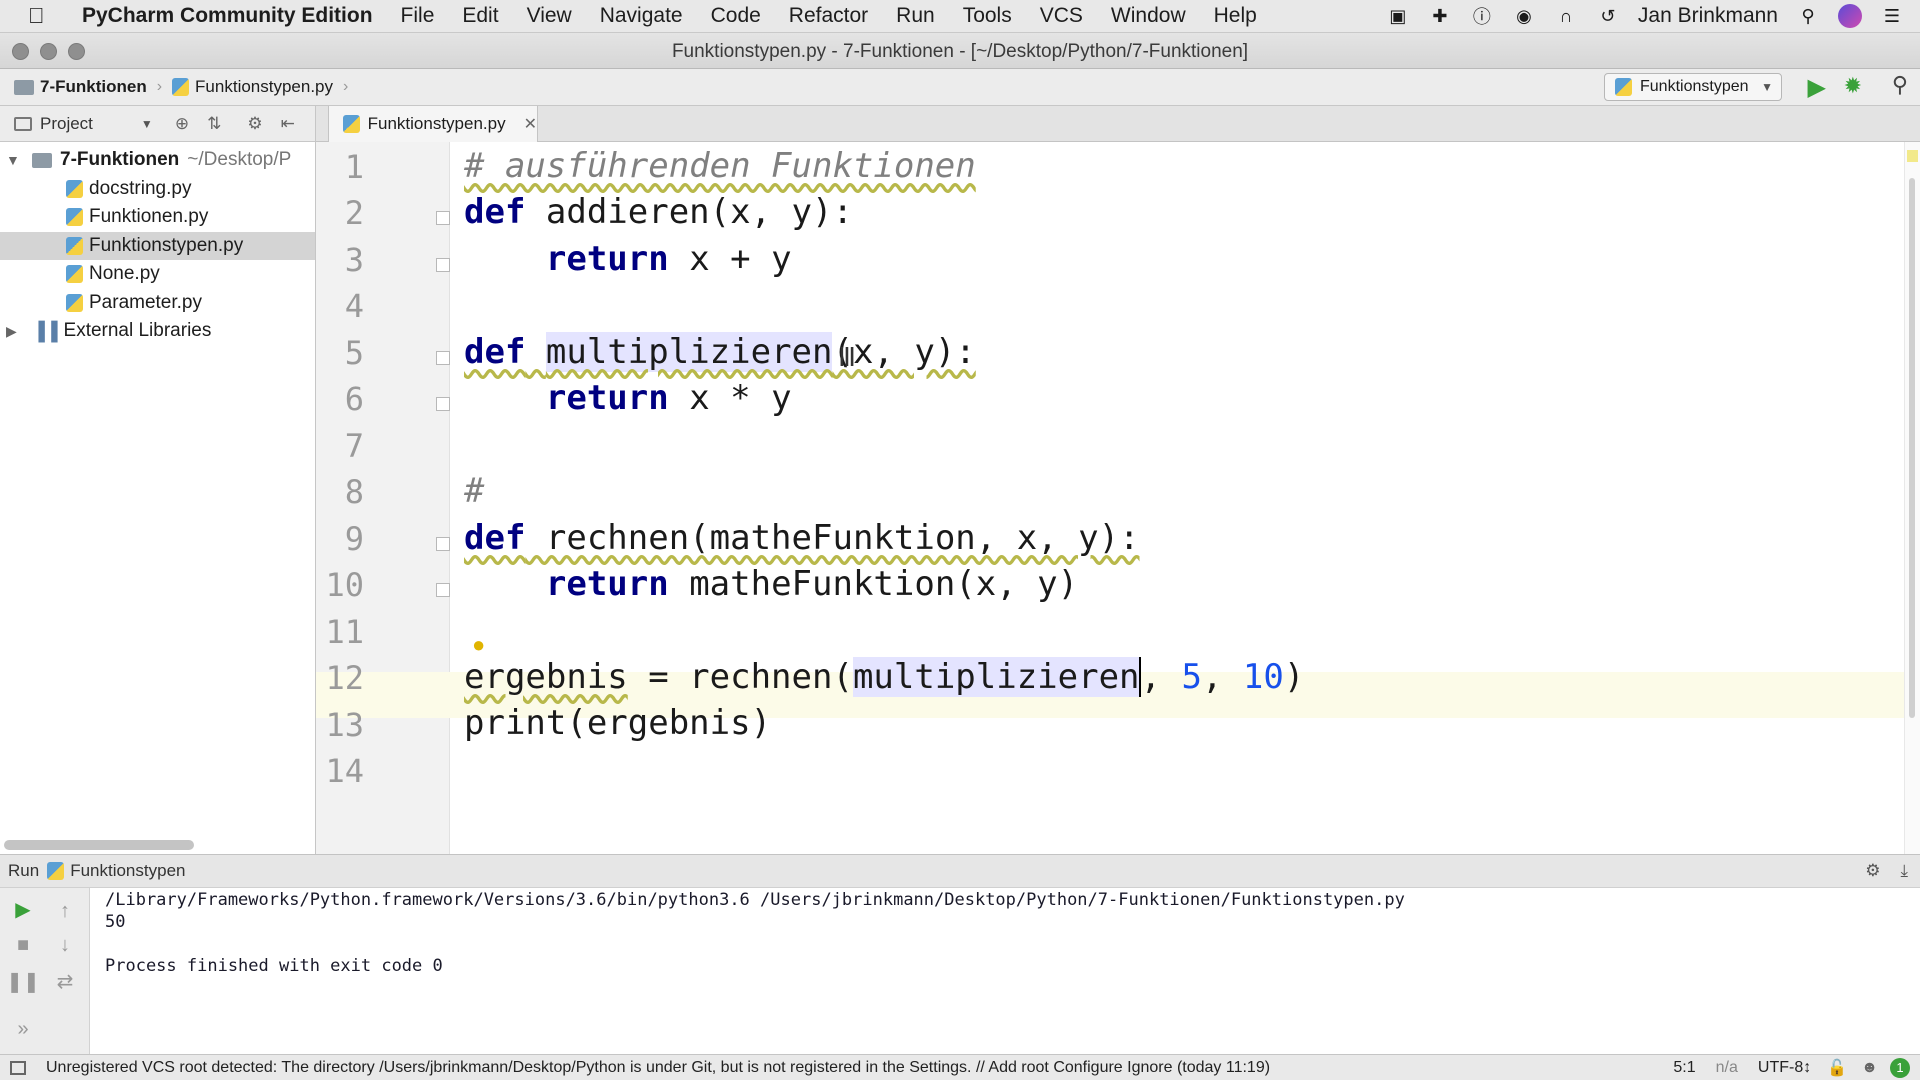 The image size is (1920, 1080). Describe the element at coordinates (66, 124) in the screenshot. I see `project-view-select: Project` at that location.